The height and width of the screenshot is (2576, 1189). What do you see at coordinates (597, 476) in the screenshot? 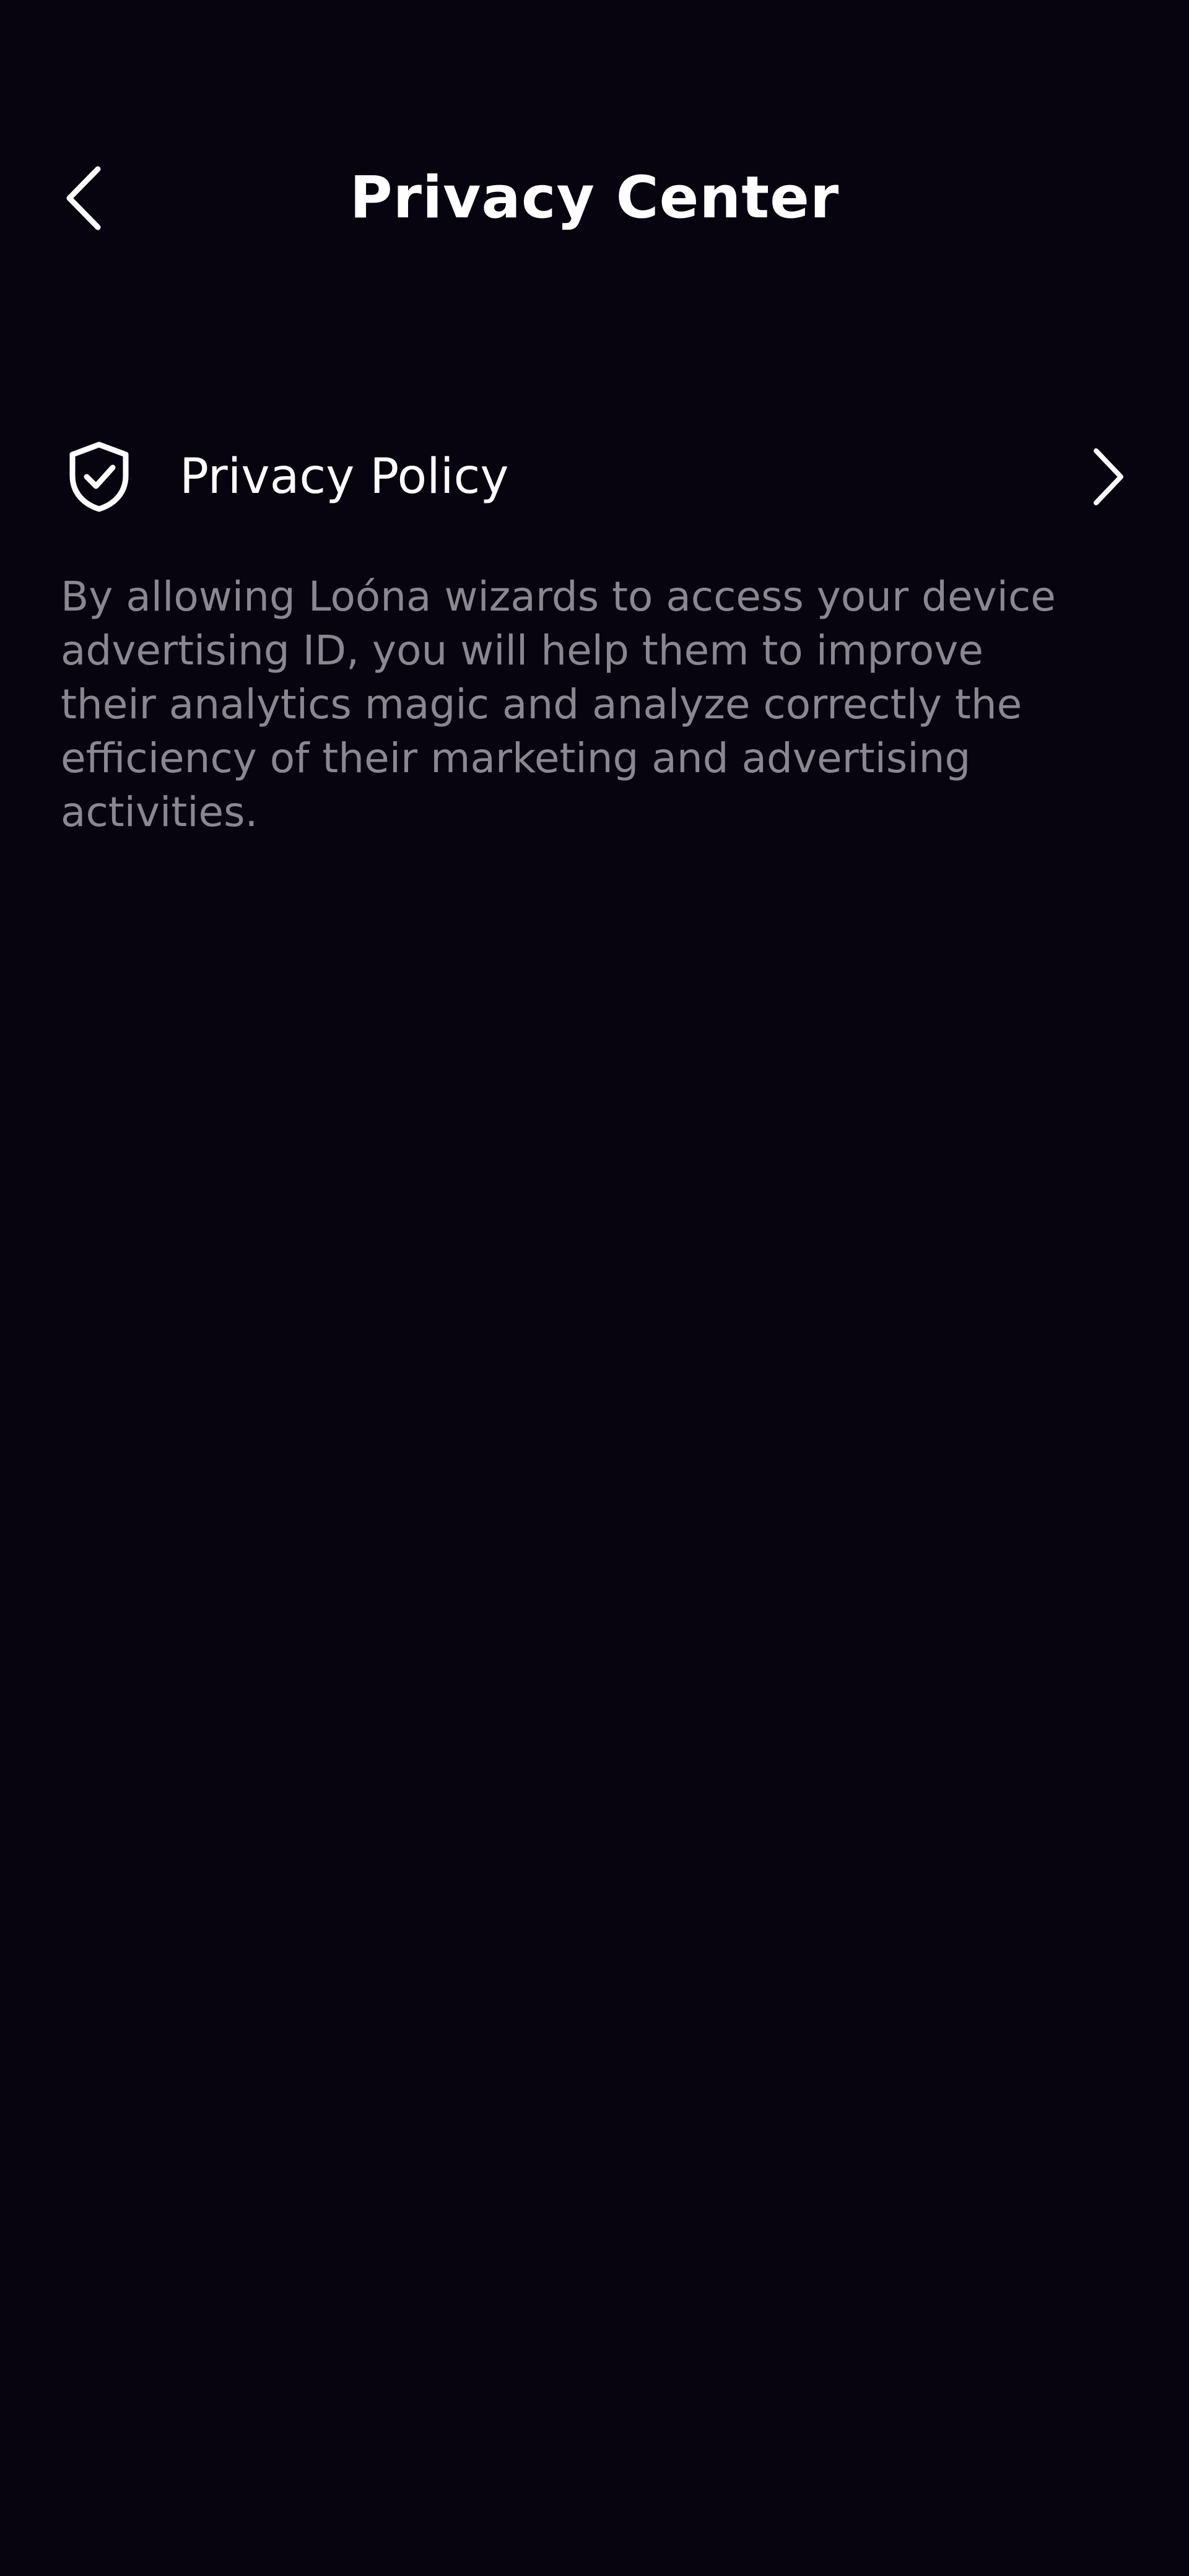
I see `privacy-policy-row: Privacy Policy` at bounding box center [597, 476].